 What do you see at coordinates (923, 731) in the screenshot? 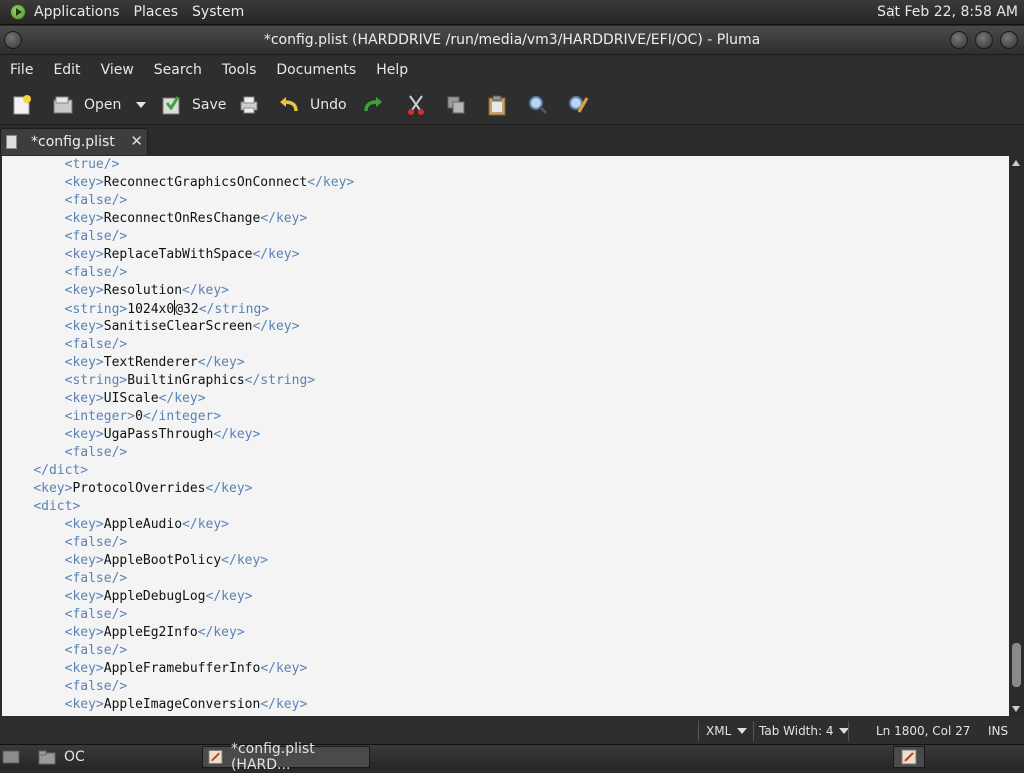
I see `cursor-position: Ln 1800, Col 27` at bounding box center [923, 731].